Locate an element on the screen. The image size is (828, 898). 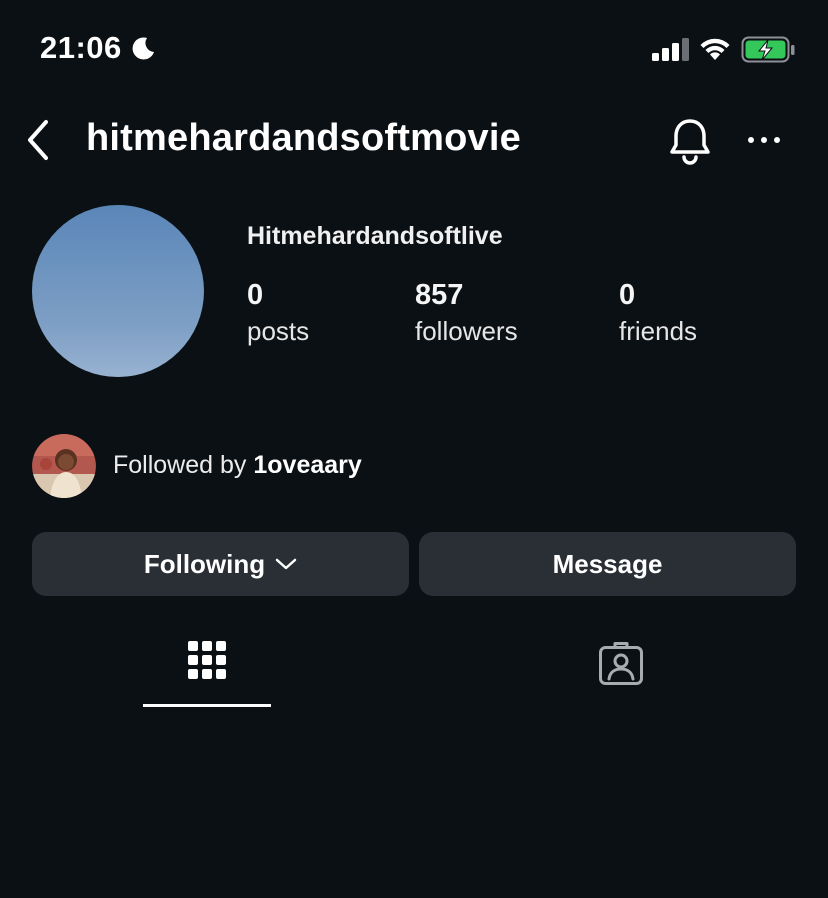
back-icon is located at coordinates (39, 140).